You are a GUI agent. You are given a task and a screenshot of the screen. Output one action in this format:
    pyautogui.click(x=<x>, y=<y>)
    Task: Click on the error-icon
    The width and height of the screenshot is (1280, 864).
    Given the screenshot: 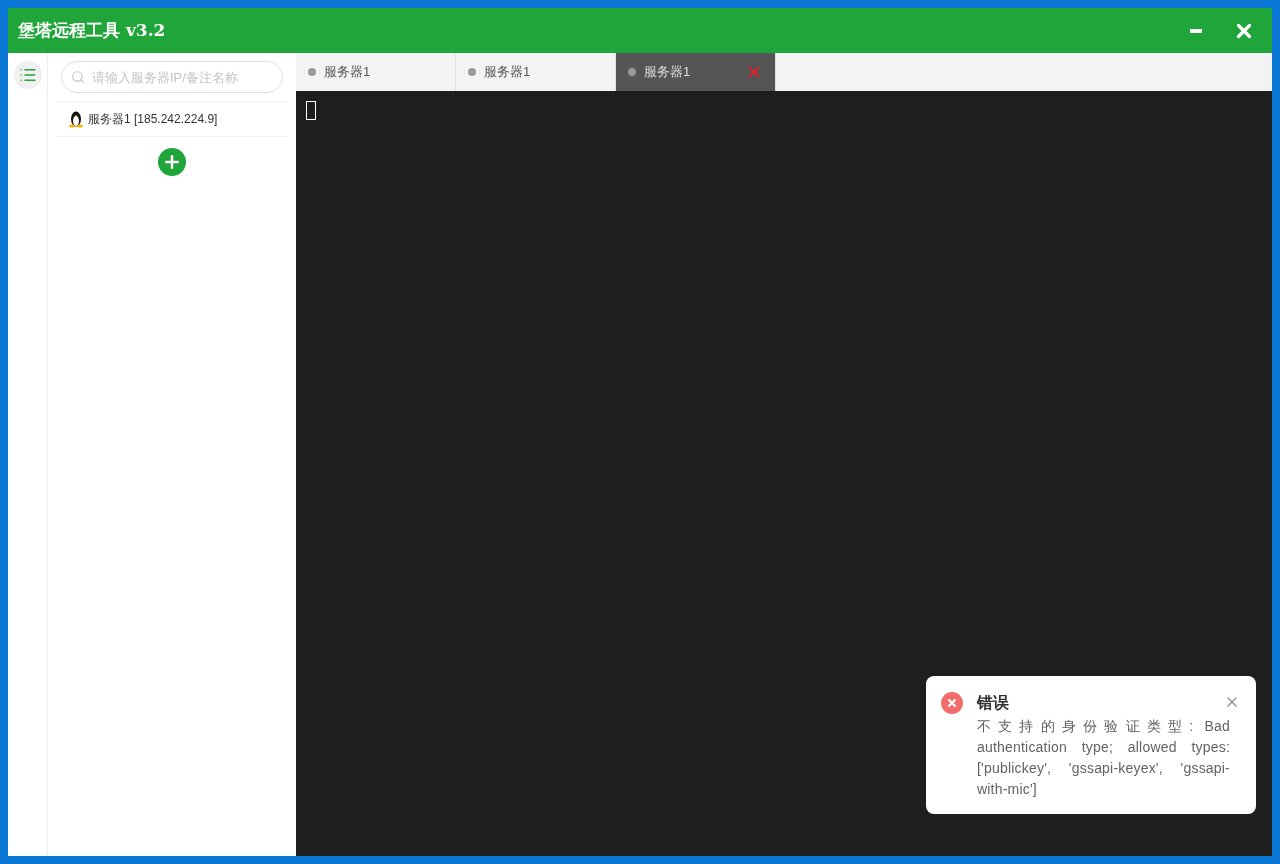 What is the action you would take?
    pyautogui.click(x=952, y=703)
    